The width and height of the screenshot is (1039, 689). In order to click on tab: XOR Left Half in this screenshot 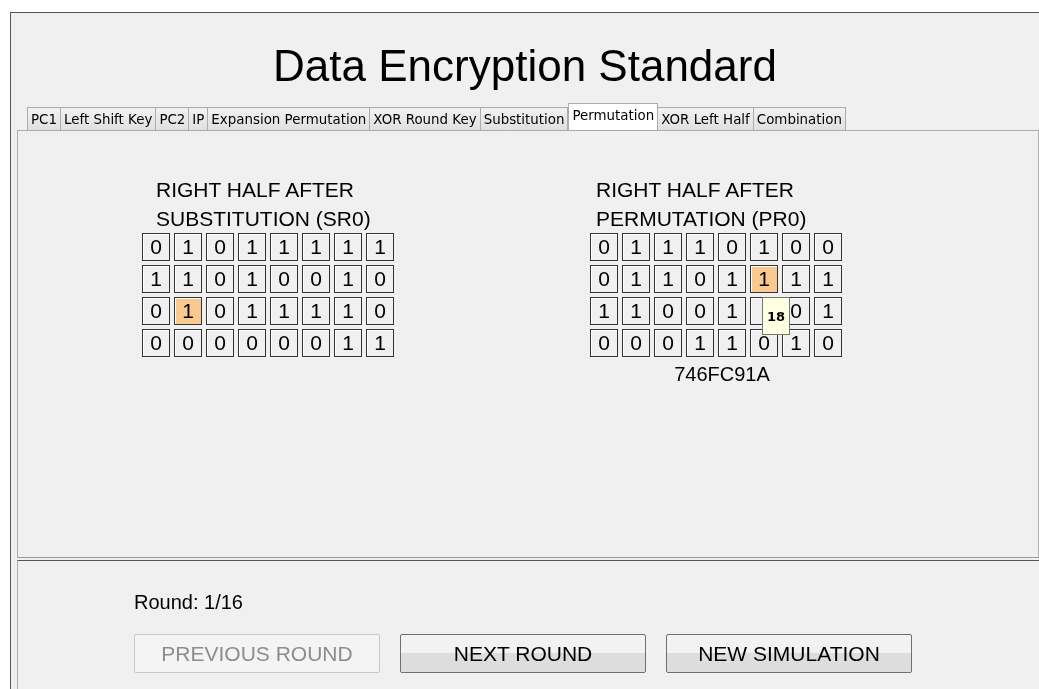, I will do `click(706, 118)`.